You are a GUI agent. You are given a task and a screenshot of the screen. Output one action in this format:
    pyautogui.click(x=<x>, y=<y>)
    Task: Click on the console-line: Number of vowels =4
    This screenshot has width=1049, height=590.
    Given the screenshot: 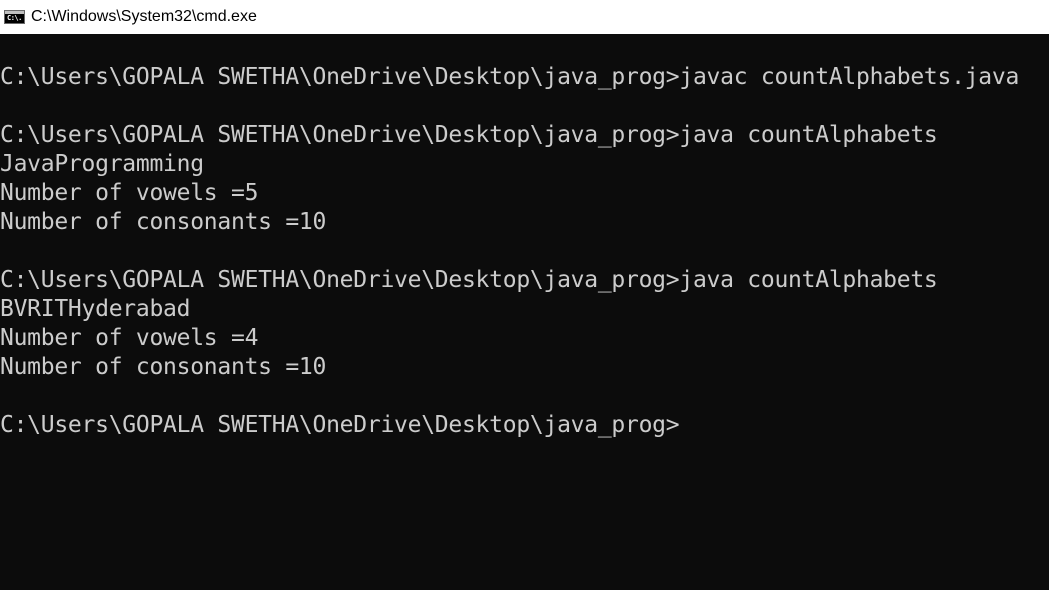 What is the action you would take?
    pyautogui.click(x=129, y=338)
    